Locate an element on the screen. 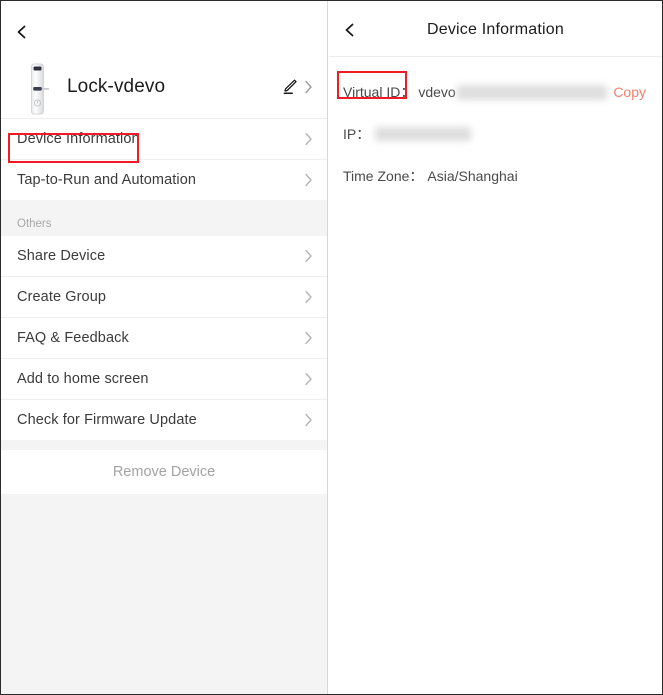  smart-lock-icon is located at coordinates (39, 89).